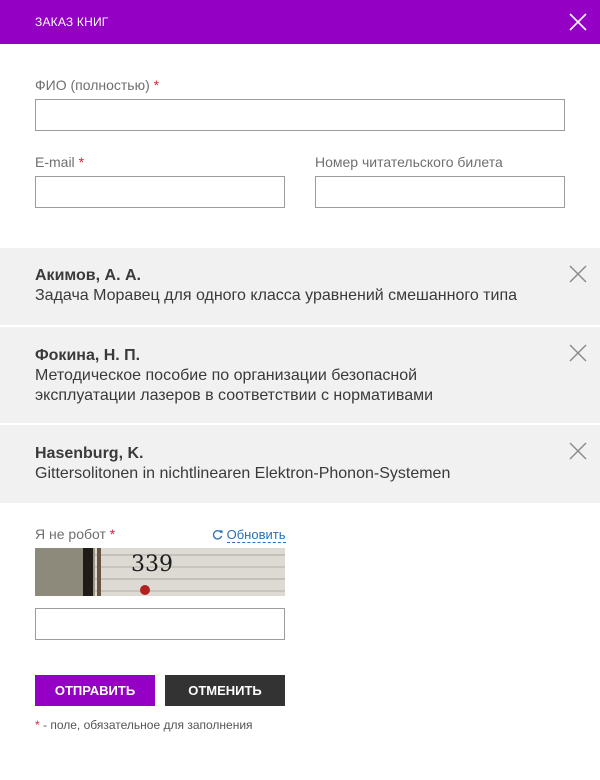 This screenshot has height=780, width=600. Describe the element at coordinates (225, 690) in the screenshot. I see `cancel-button: ОТМЕНИТЬ` at that location.